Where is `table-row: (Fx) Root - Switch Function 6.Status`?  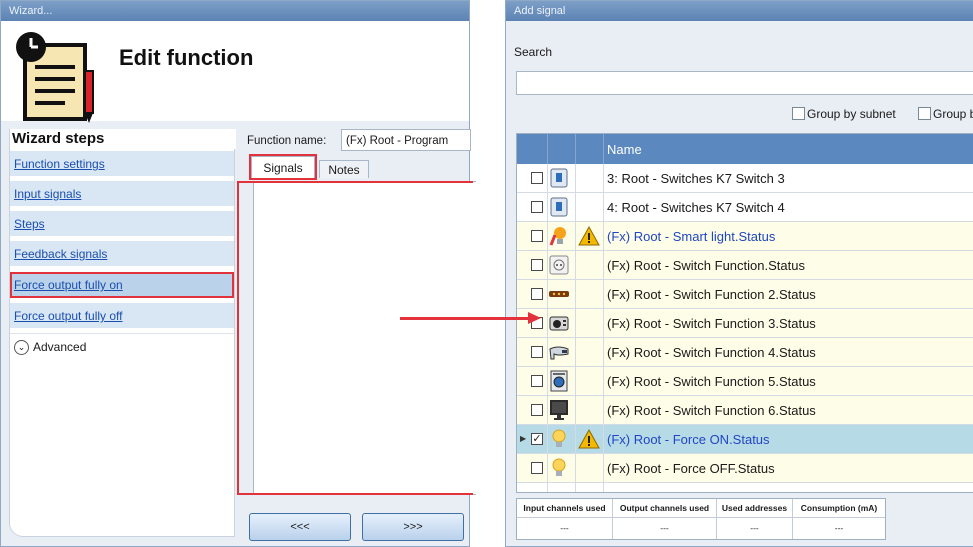 table-row: (Fx) Root - Switch Function 6.Status is located at coordinates (745, 410).